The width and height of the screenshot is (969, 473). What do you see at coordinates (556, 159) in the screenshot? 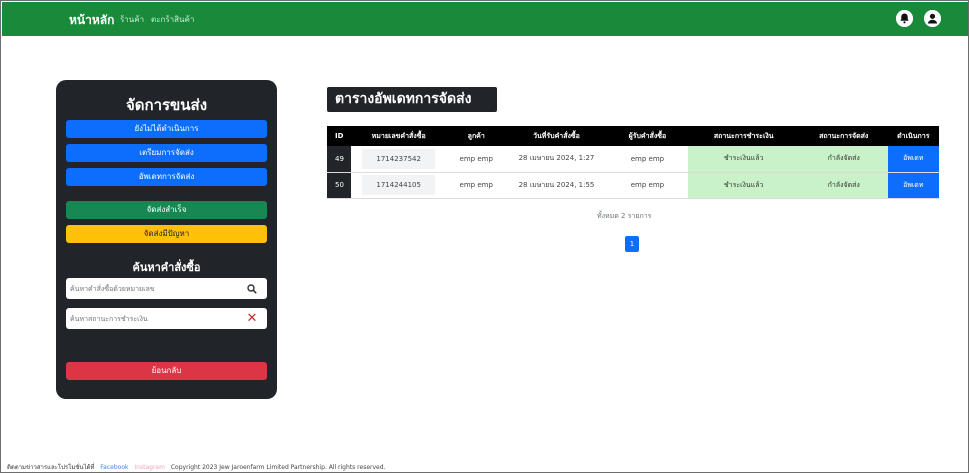
I see `cell-order-date: 28 เมษายน 2024, 1:27` at bounding box center [556, 159].